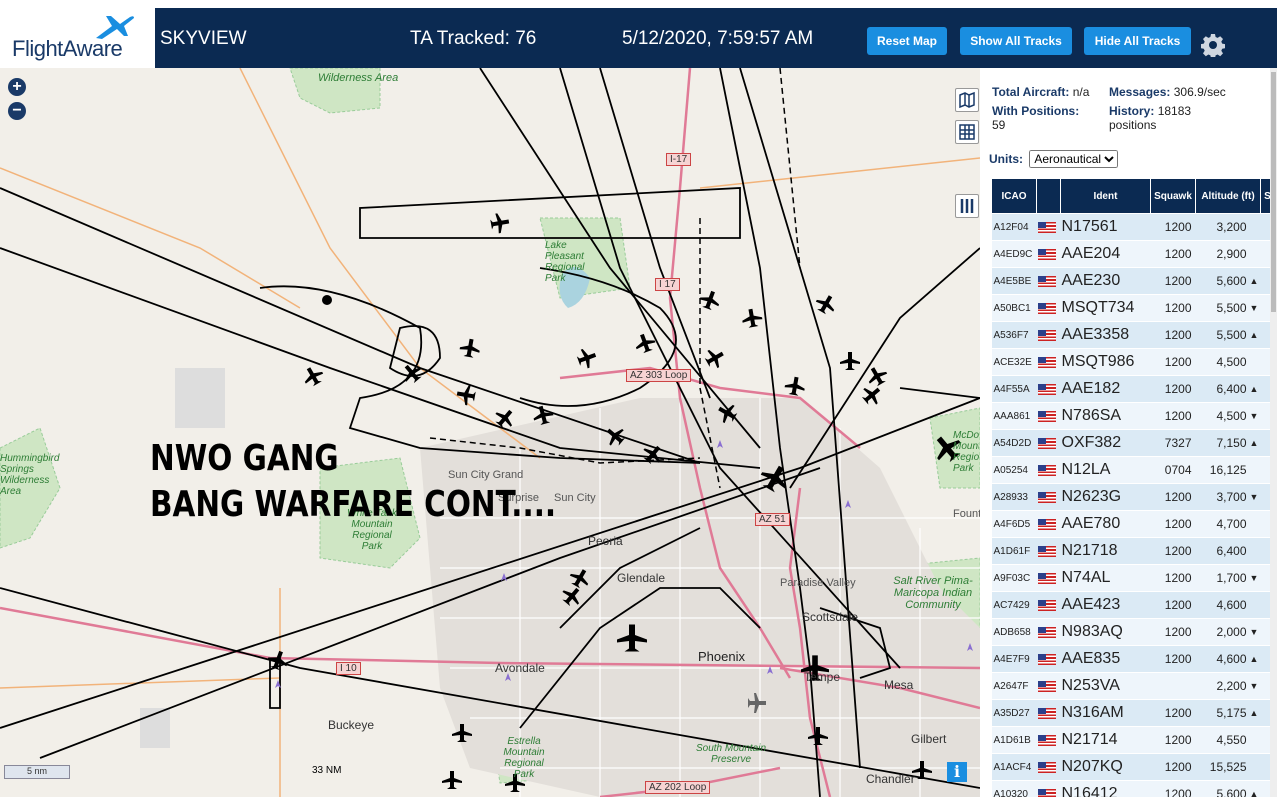  What do you see at coordinates (1137, 41) in the screenshot?
I see `hide-all-tracks-button: Hide All Tracks` at bounding box center [1137, 41].